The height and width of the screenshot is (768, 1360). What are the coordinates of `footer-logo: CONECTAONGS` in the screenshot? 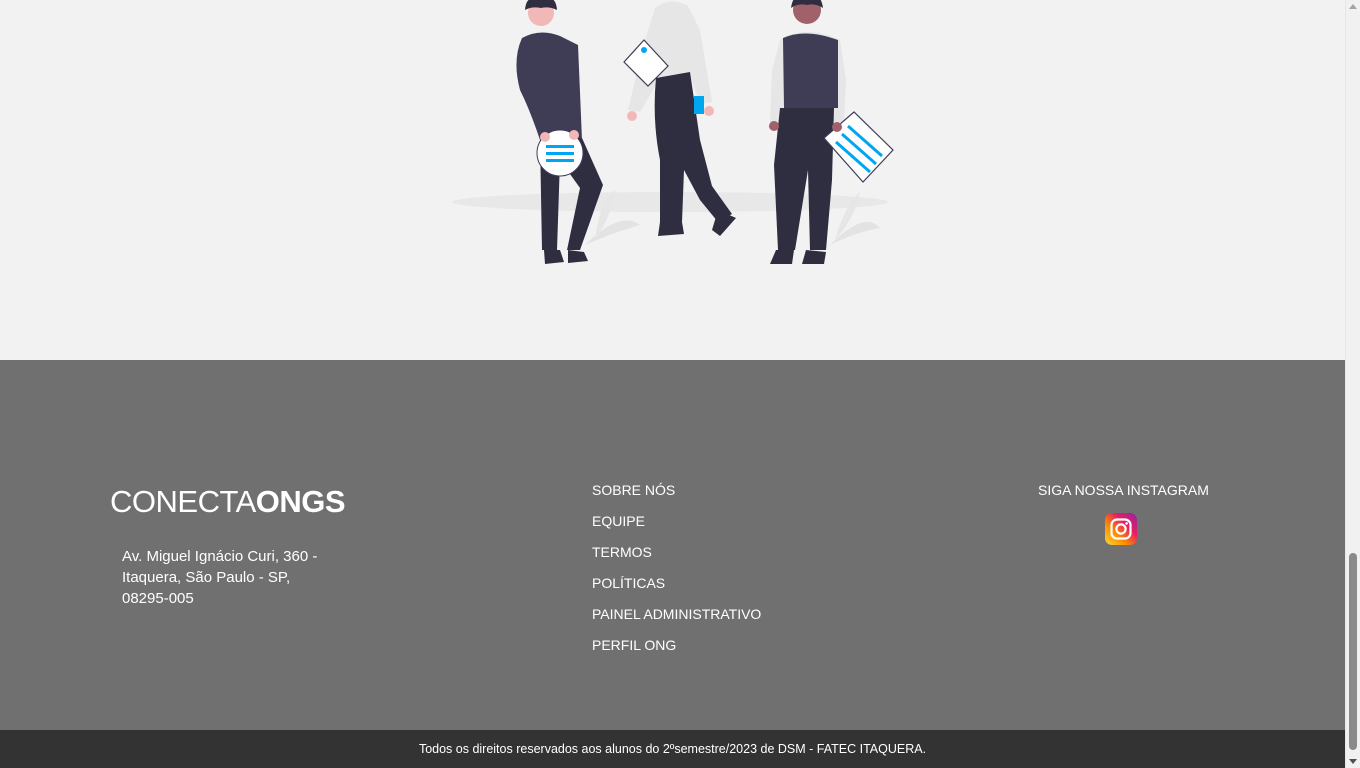 It's located at (228, 502).